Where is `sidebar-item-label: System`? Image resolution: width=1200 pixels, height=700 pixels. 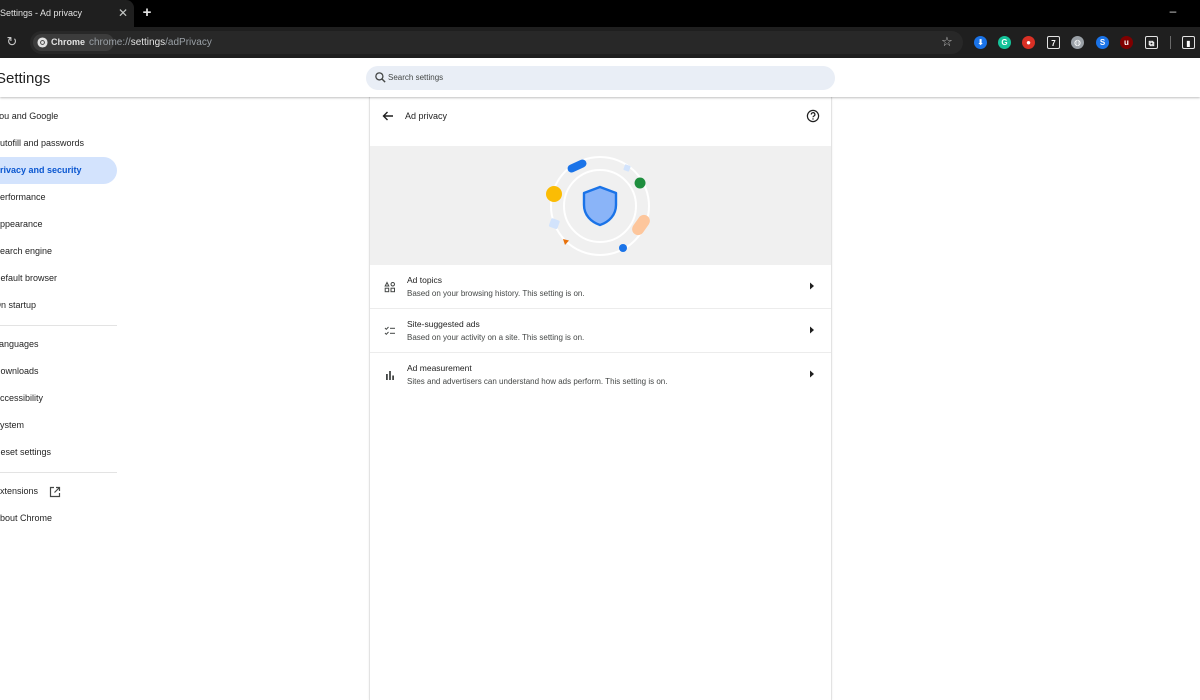 sidebar-item-label: System is located at coordinates (12, 425).